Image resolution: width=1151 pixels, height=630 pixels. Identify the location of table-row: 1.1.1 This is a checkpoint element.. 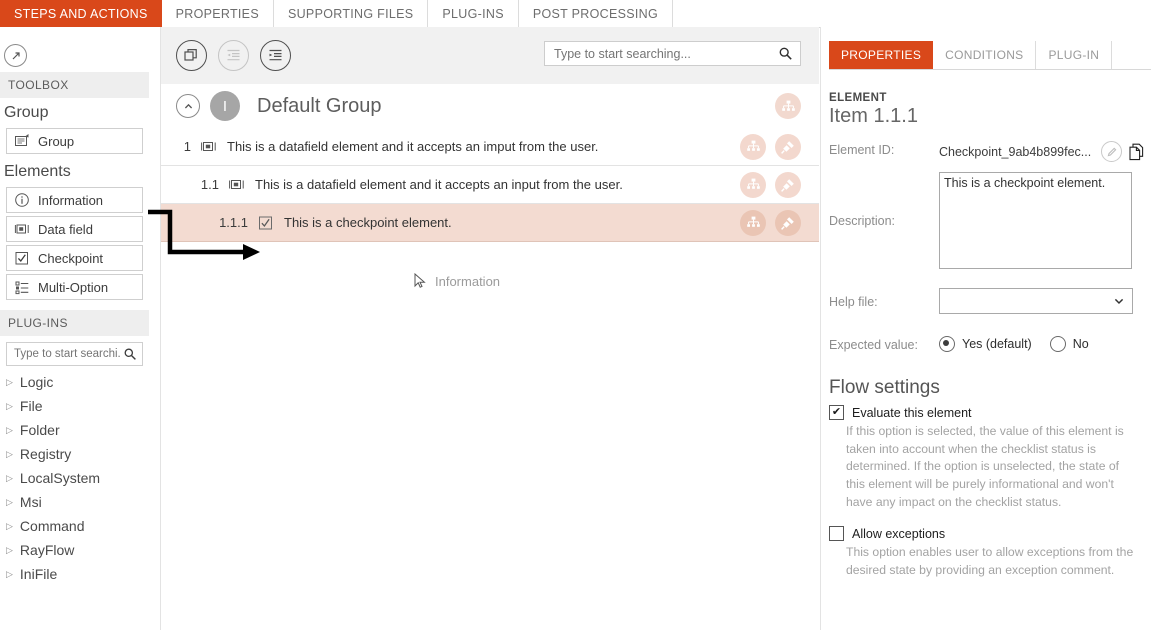
(490, 223).